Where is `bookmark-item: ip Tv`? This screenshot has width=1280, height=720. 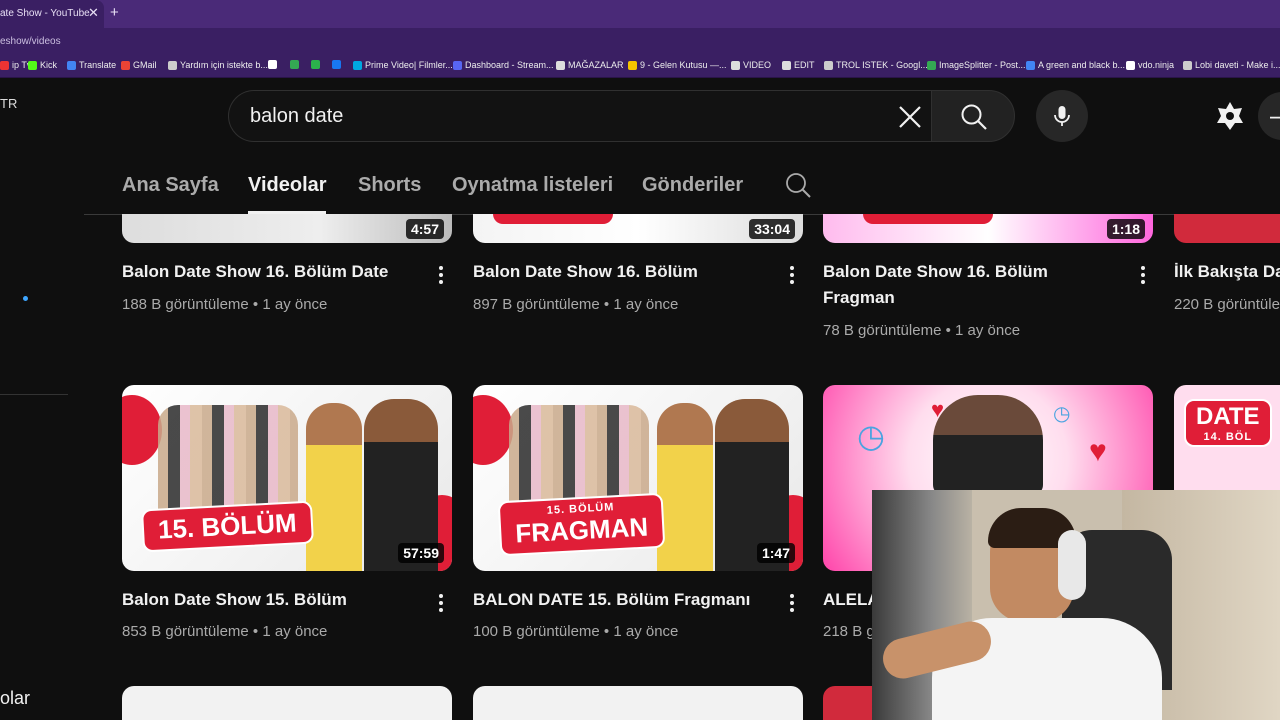
bookmark-item: ip Tv is located at coordinates (15, 65).